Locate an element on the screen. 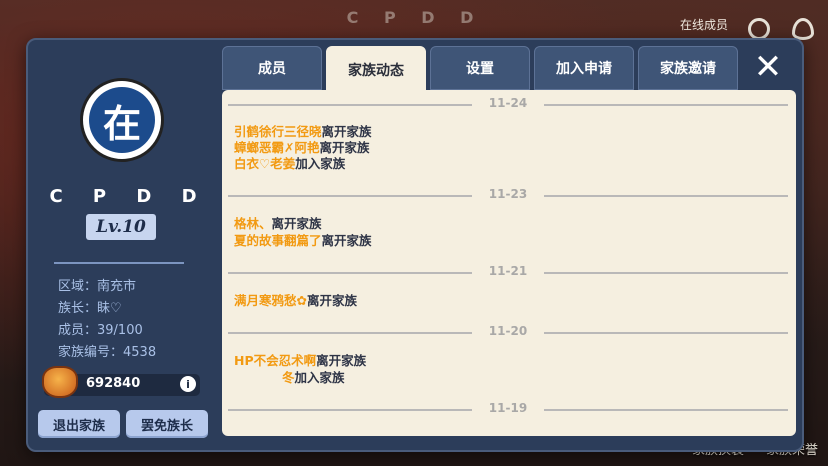 The image size is (828, 466). online-members-label: 在线成员 is located at coordinates (704, 24).